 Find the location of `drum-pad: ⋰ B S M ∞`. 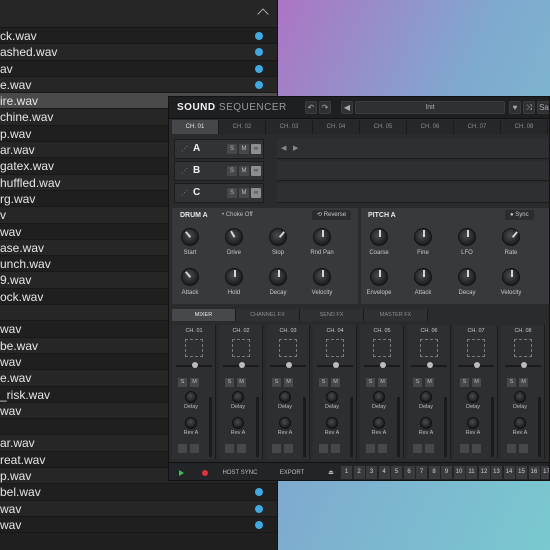

drum-pad: ⋰ B S M ∞ is located at coordinates (219, 171).